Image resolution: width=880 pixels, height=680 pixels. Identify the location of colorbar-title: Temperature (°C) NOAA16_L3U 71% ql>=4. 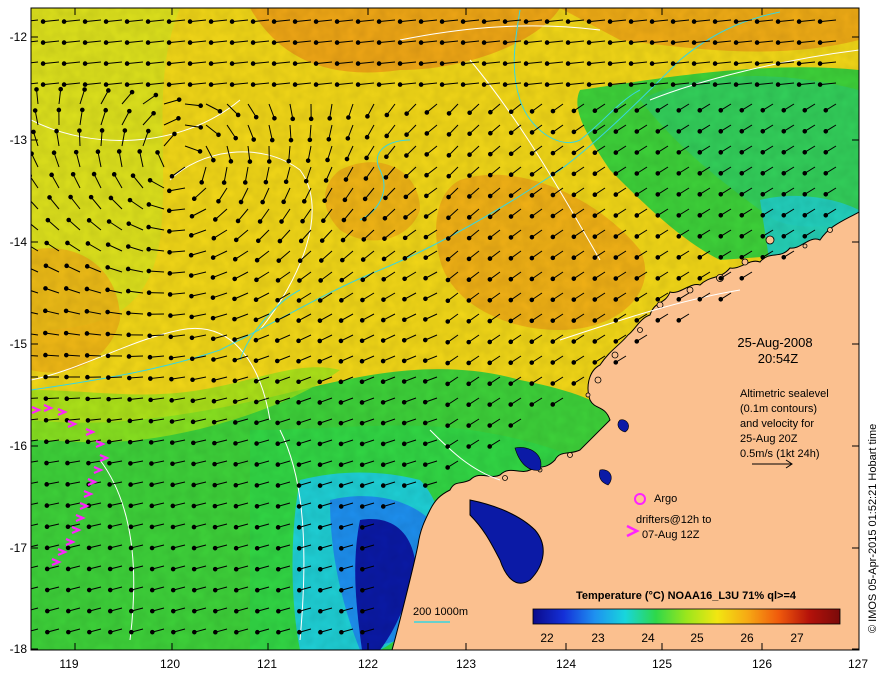
(686, 596).